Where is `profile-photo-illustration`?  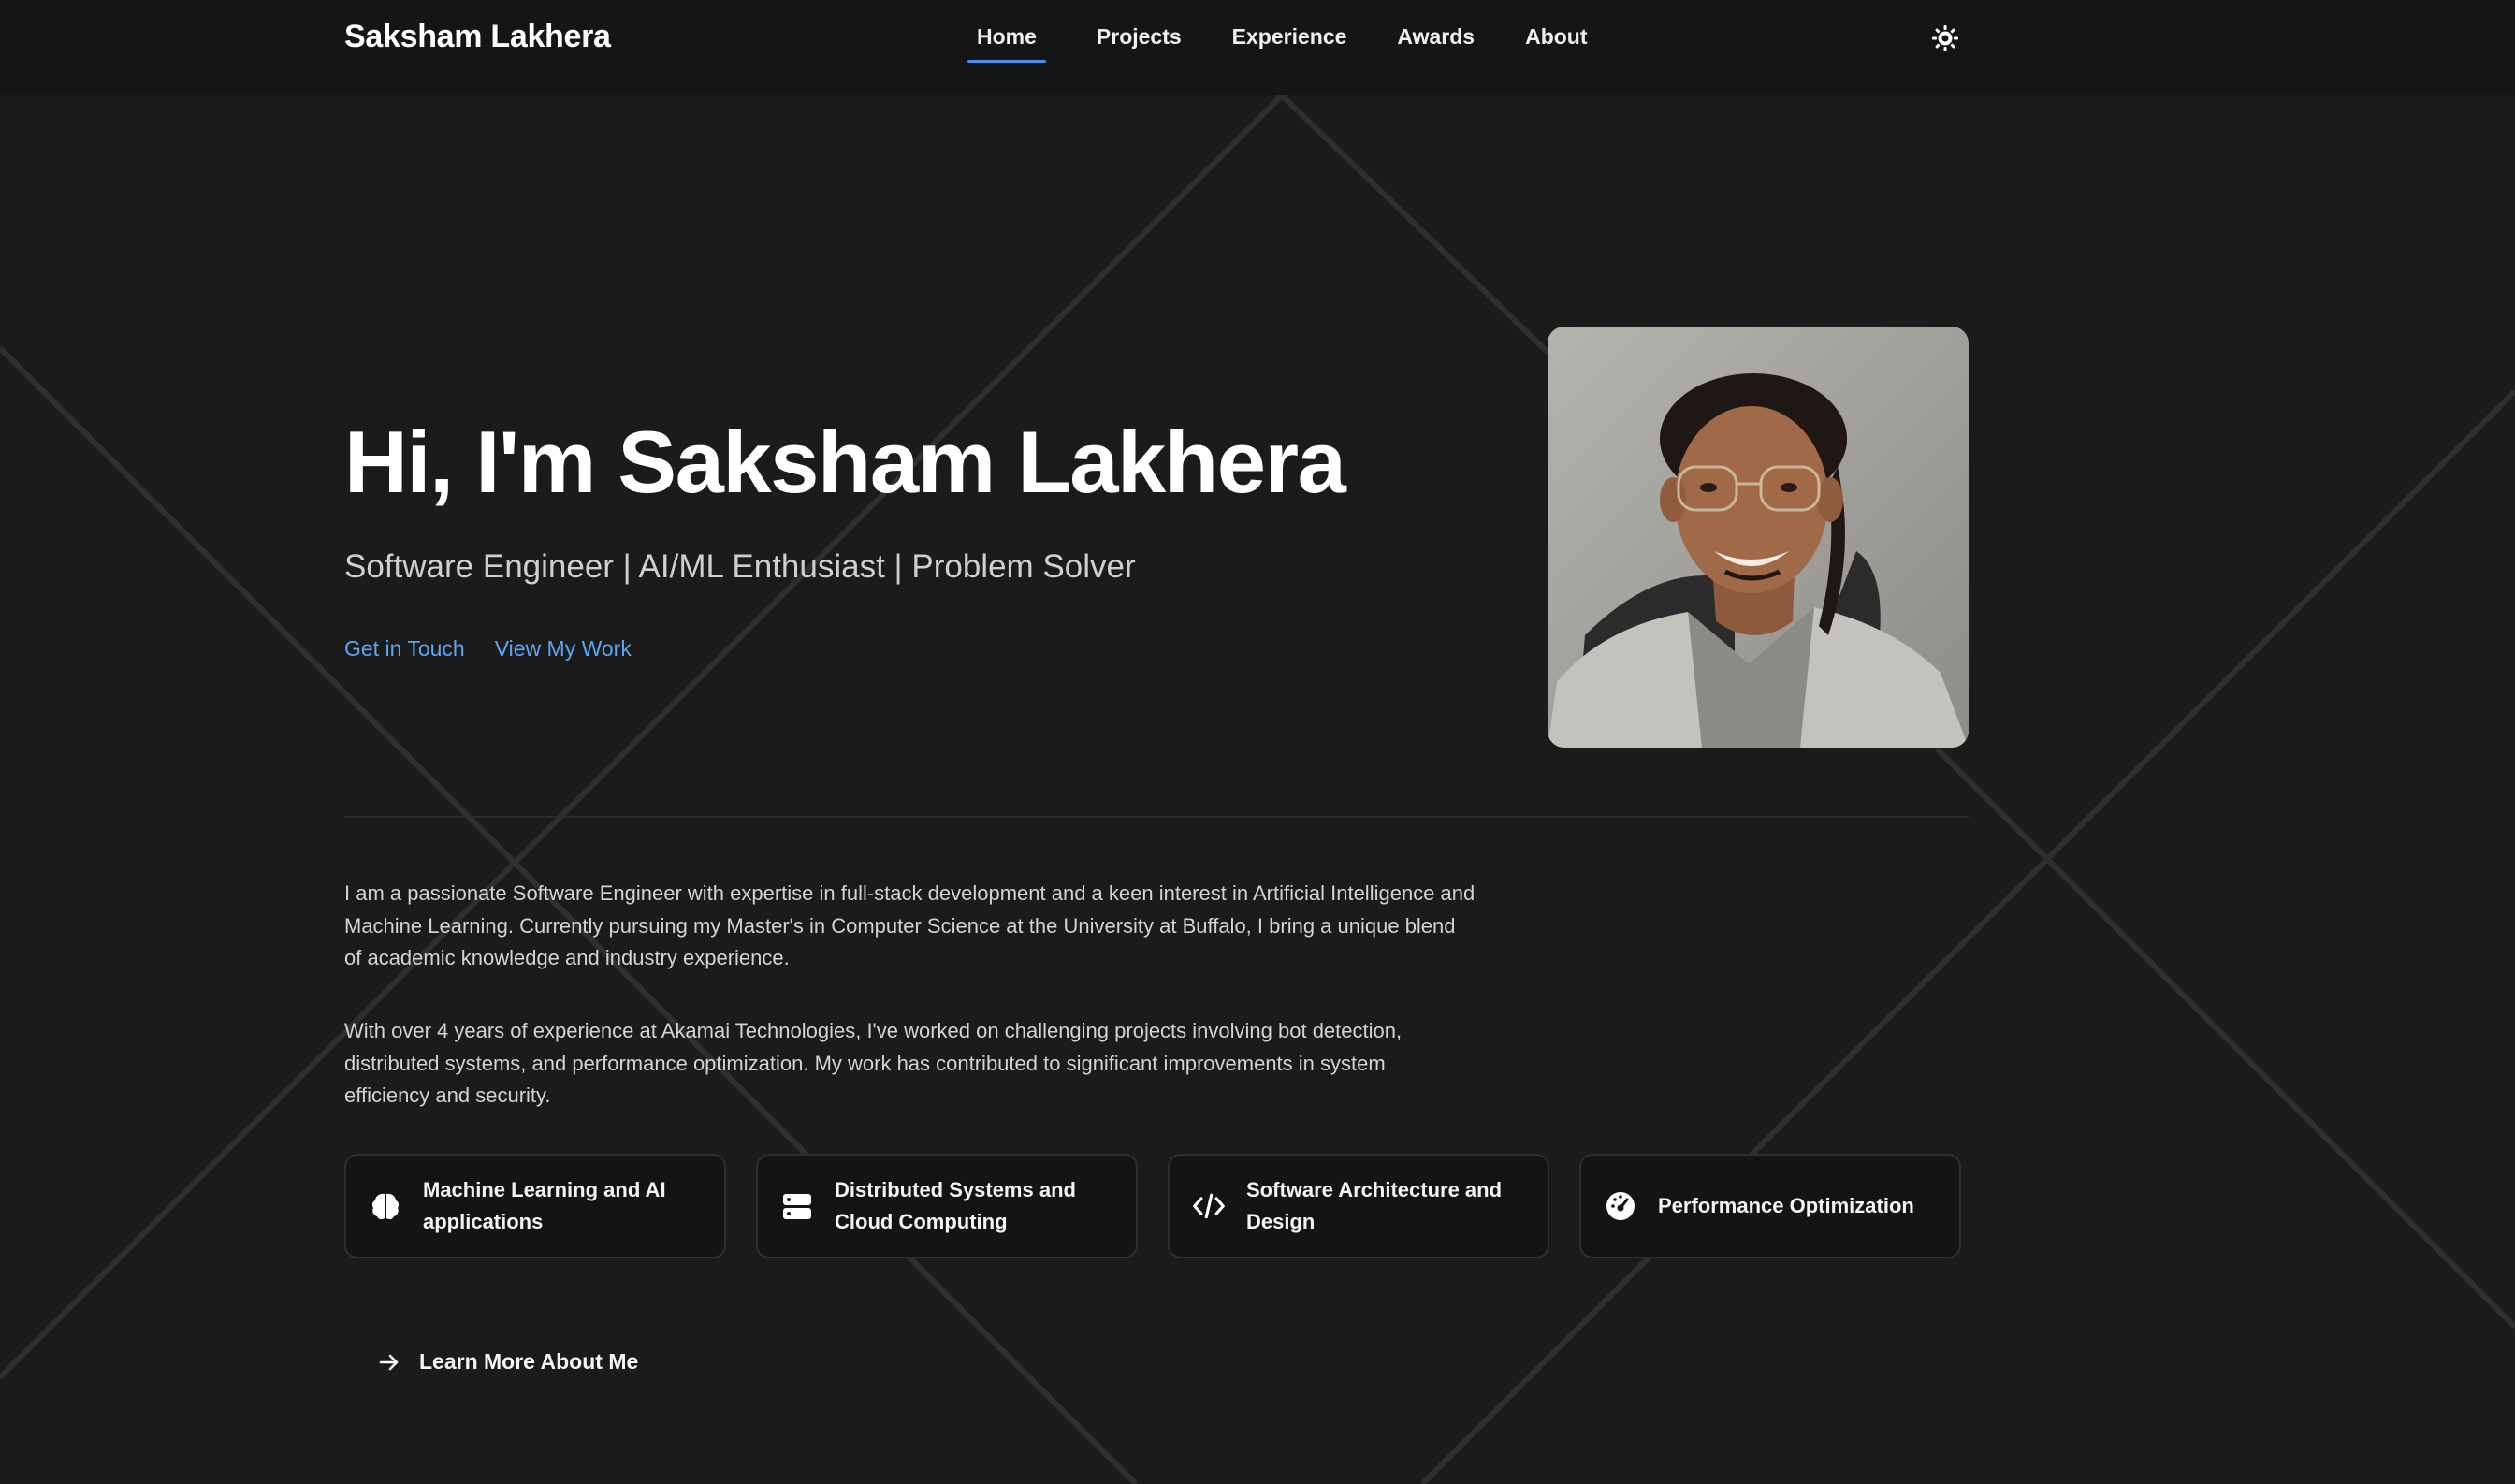 profile-photo-illustration is located at coordinates (1758, 537).